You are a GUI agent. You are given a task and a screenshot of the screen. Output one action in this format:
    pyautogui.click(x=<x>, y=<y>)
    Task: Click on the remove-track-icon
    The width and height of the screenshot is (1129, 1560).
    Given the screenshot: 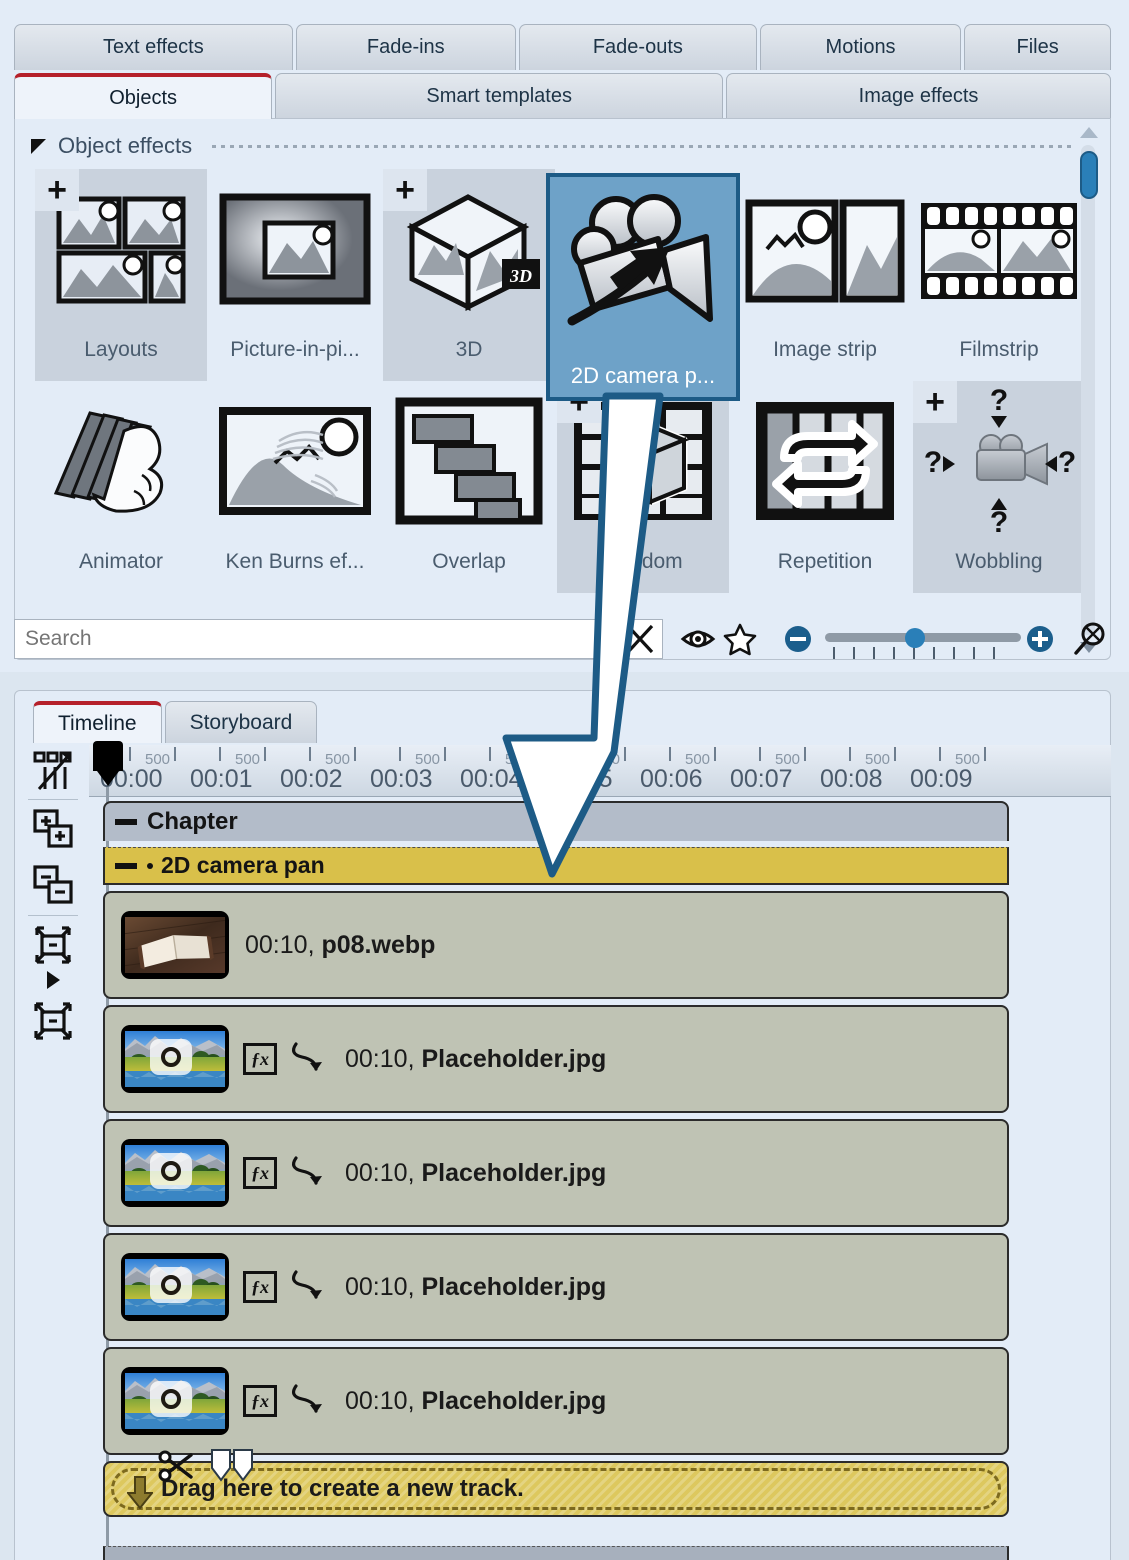 What is the action you would take?
    pyautogui.click(x=53, y=885)
    